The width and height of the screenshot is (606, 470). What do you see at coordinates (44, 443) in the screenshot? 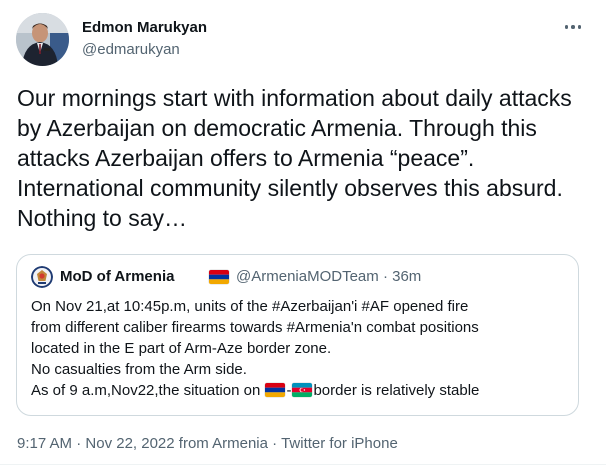
I see `tweet-time-link: 9:17 AM` at bounding box center [44, 443].